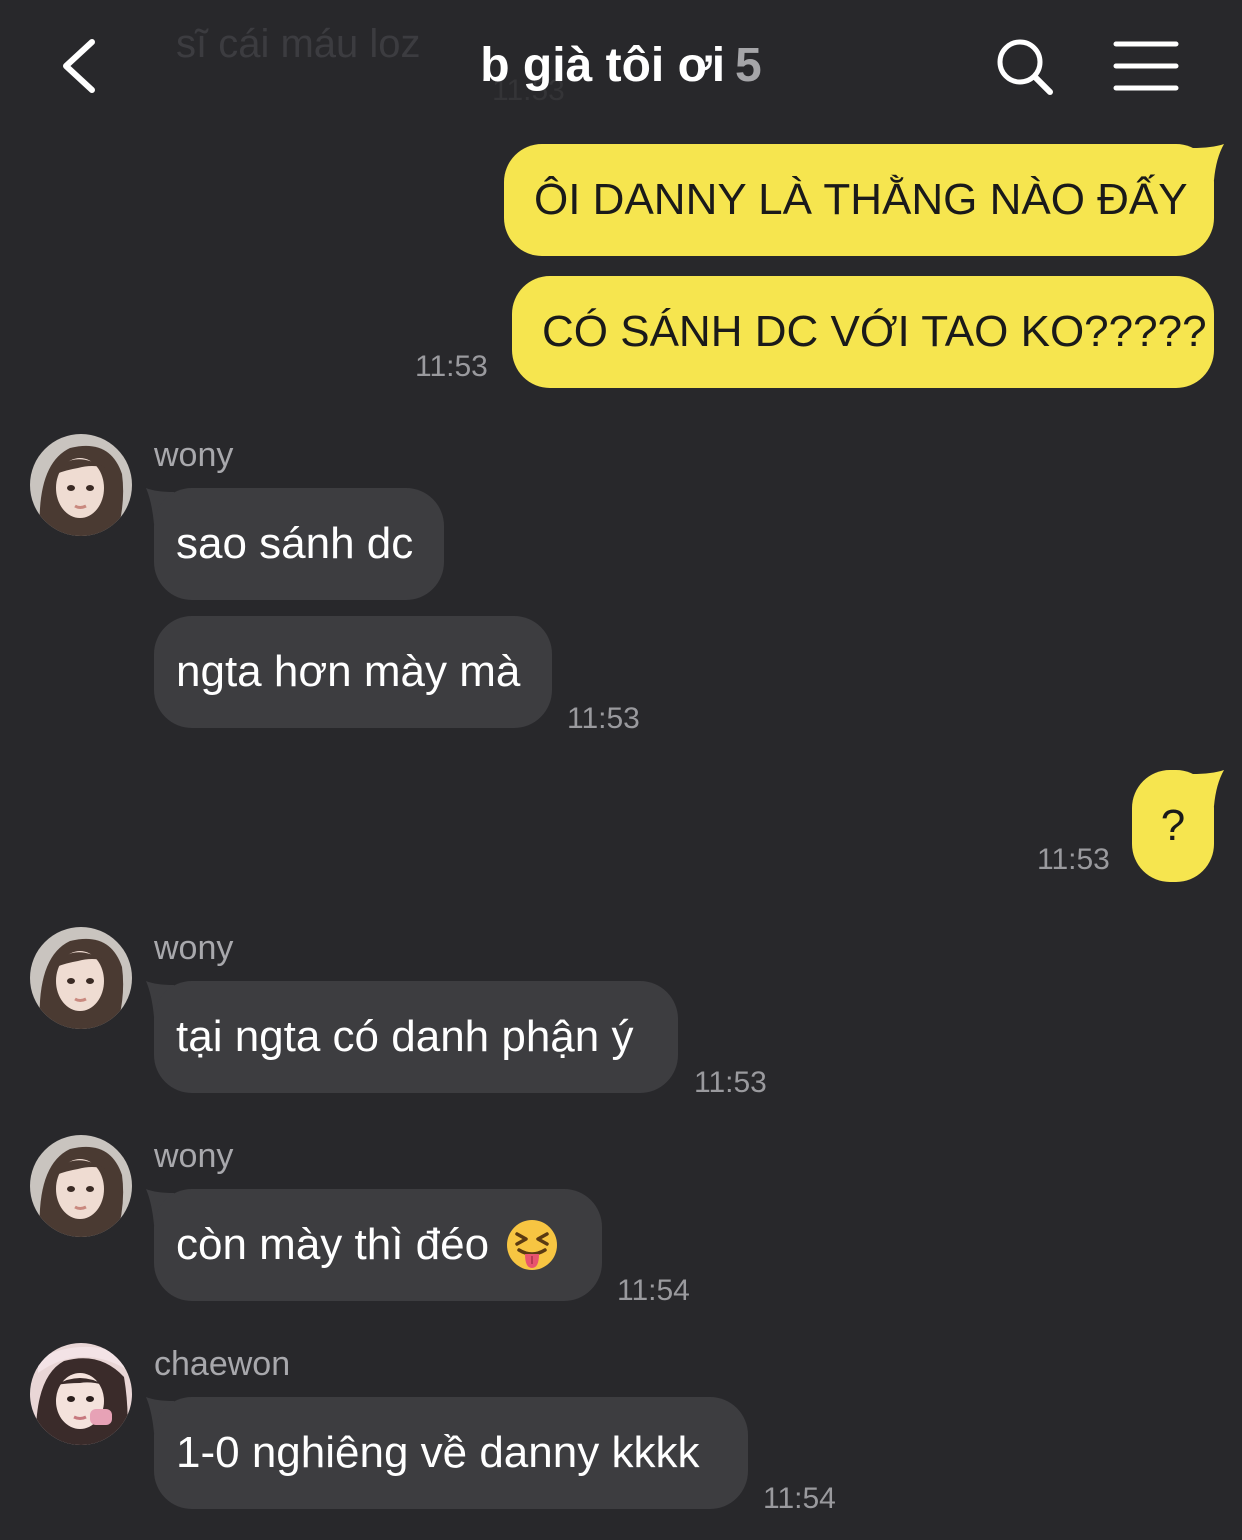 This screenshot has height=1540, width=1242. I want to click on message-text: CÓ SÁNH DC VỚI TAO KO?????, so click(874, 331).